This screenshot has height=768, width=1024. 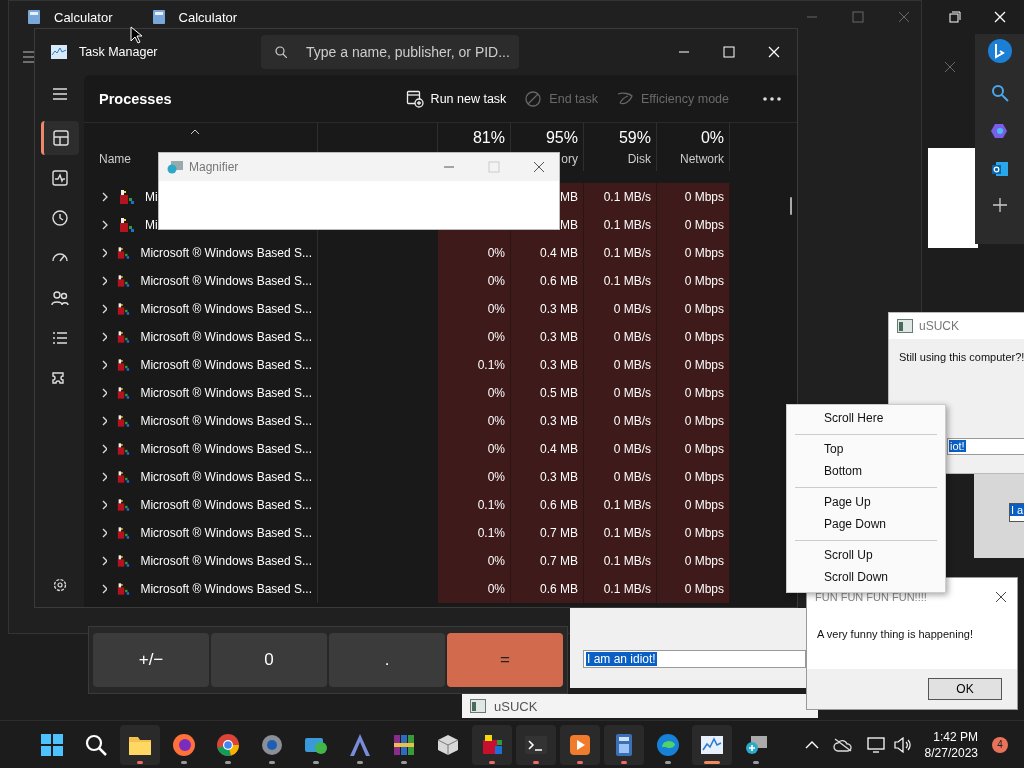 I want to click on menu-icon, so click(x=59, y=94).